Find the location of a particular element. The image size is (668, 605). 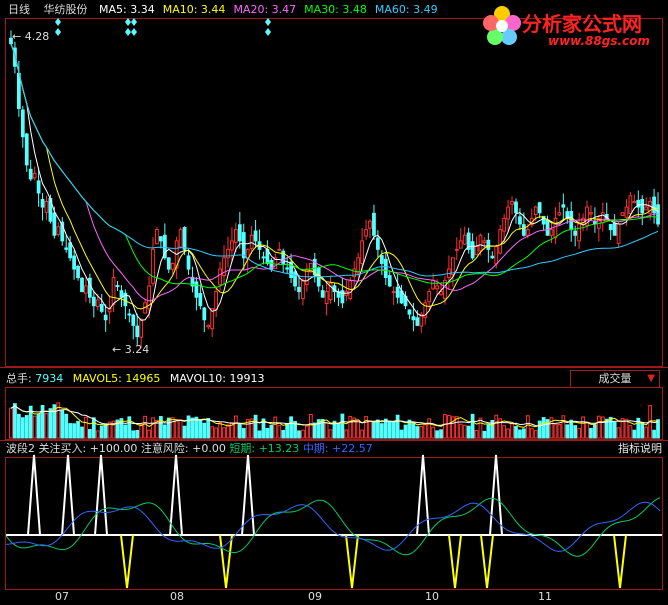

low-annotation: ← 3.24 is located at coordinates (131, 349).